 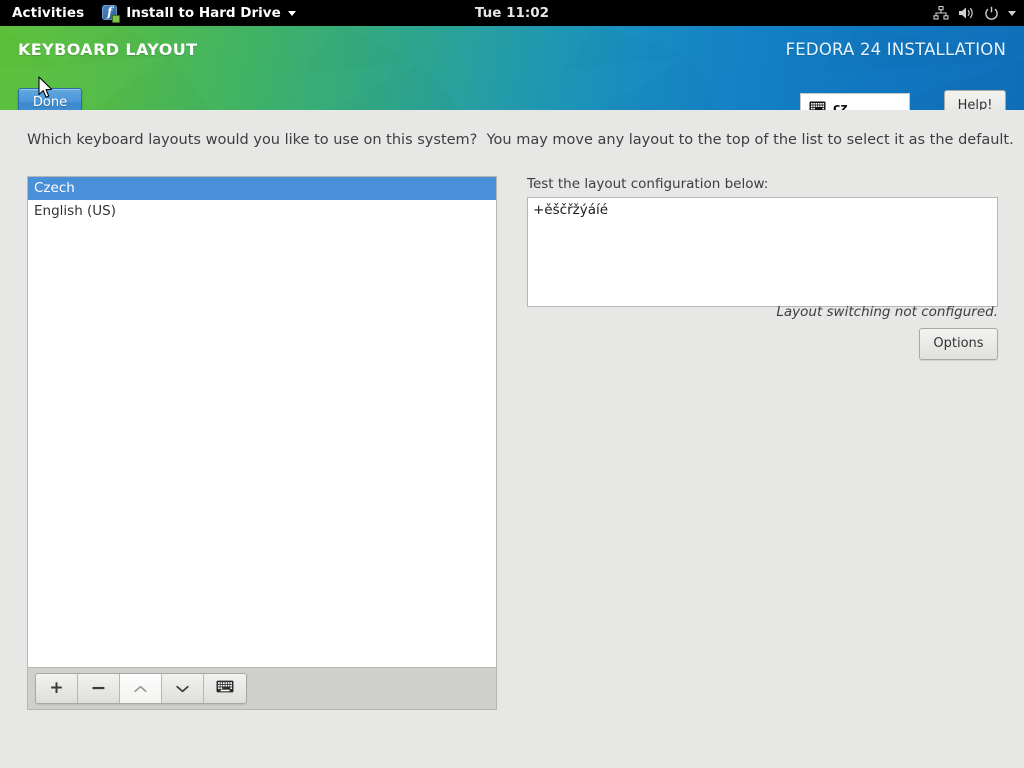 What do you see at coordinates (941, 13) in the screenshot?
I see `network-icon` at bounding box center [941, 13].